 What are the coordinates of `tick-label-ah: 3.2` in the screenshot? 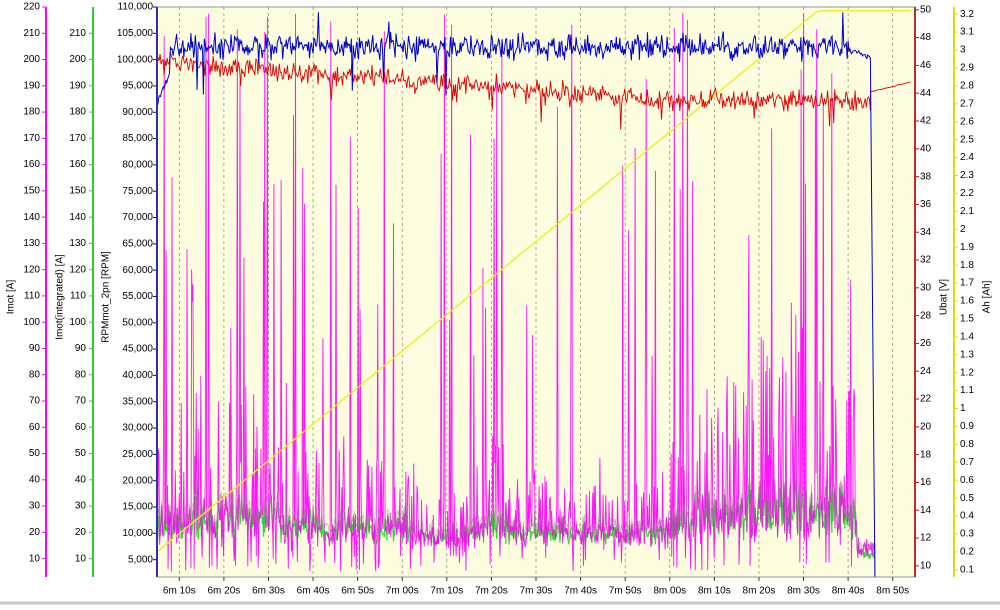 It's located at (967, 14).